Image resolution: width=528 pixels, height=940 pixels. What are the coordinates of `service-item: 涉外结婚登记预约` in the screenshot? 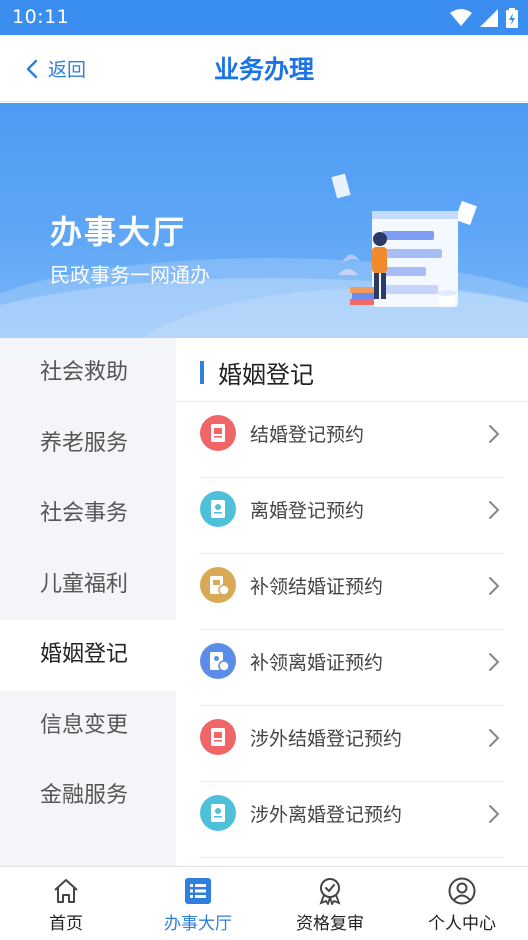 It's located at (352, 744).